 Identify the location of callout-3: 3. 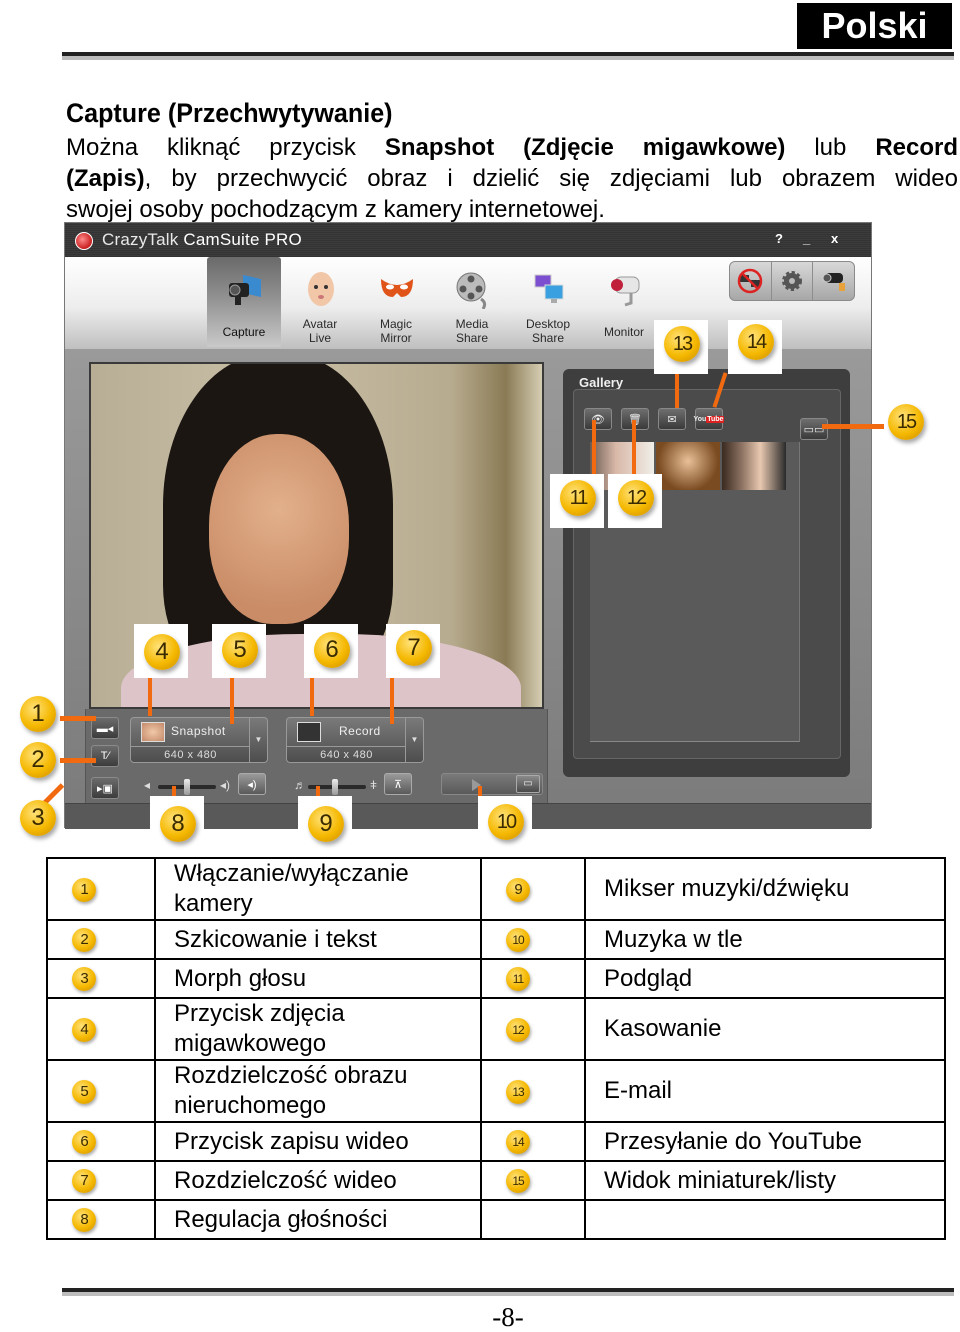
(38, 818).